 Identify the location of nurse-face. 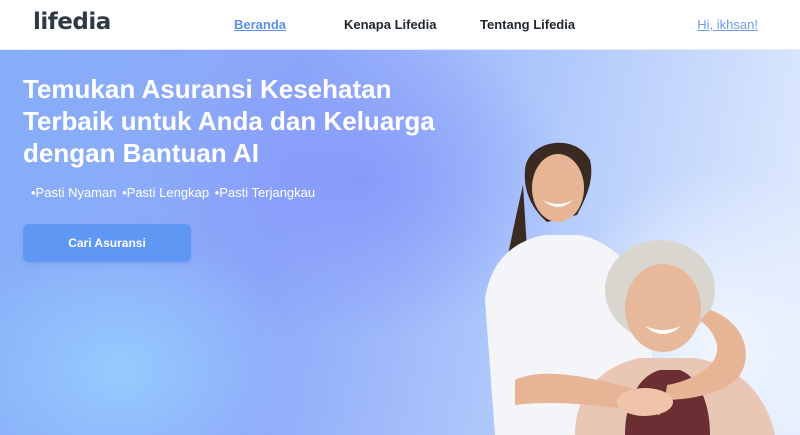
(558, 188).